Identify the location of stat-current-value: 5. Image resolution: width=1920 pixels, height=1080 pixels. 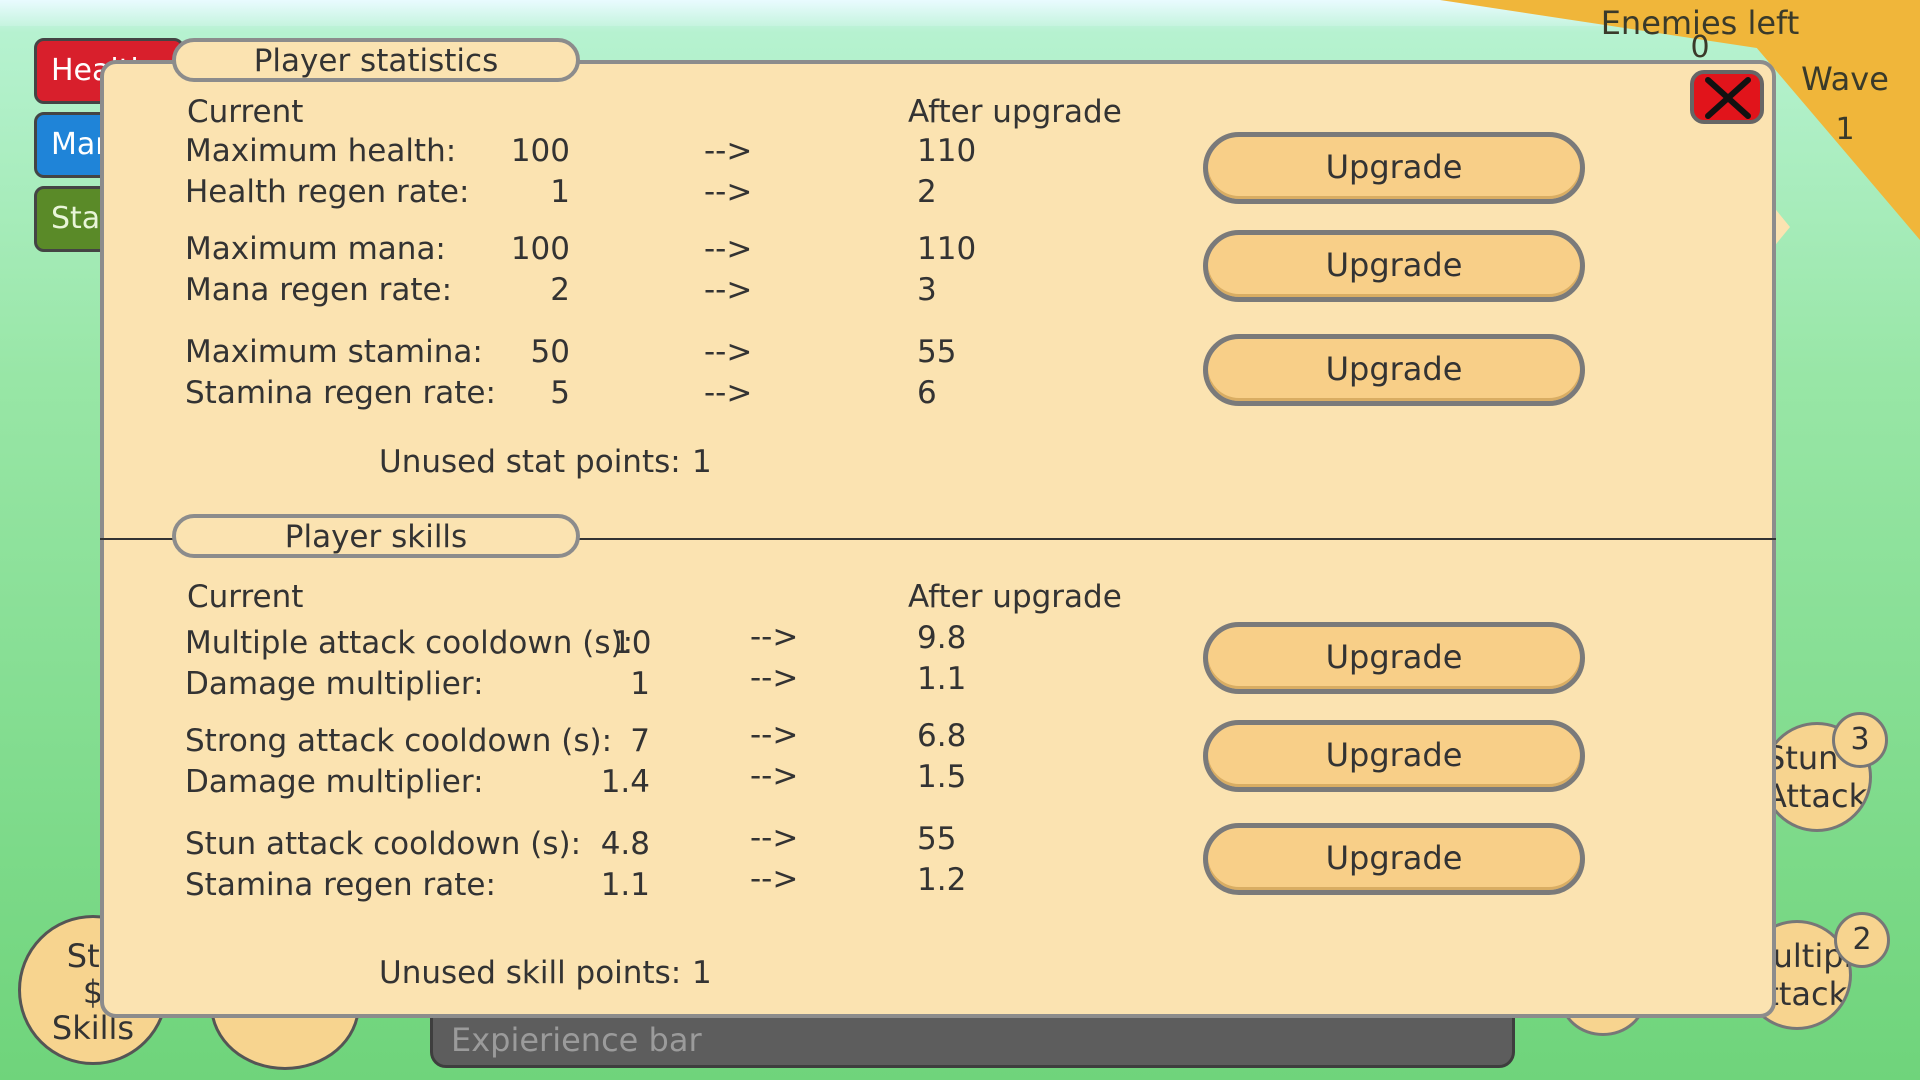
(560, 393).